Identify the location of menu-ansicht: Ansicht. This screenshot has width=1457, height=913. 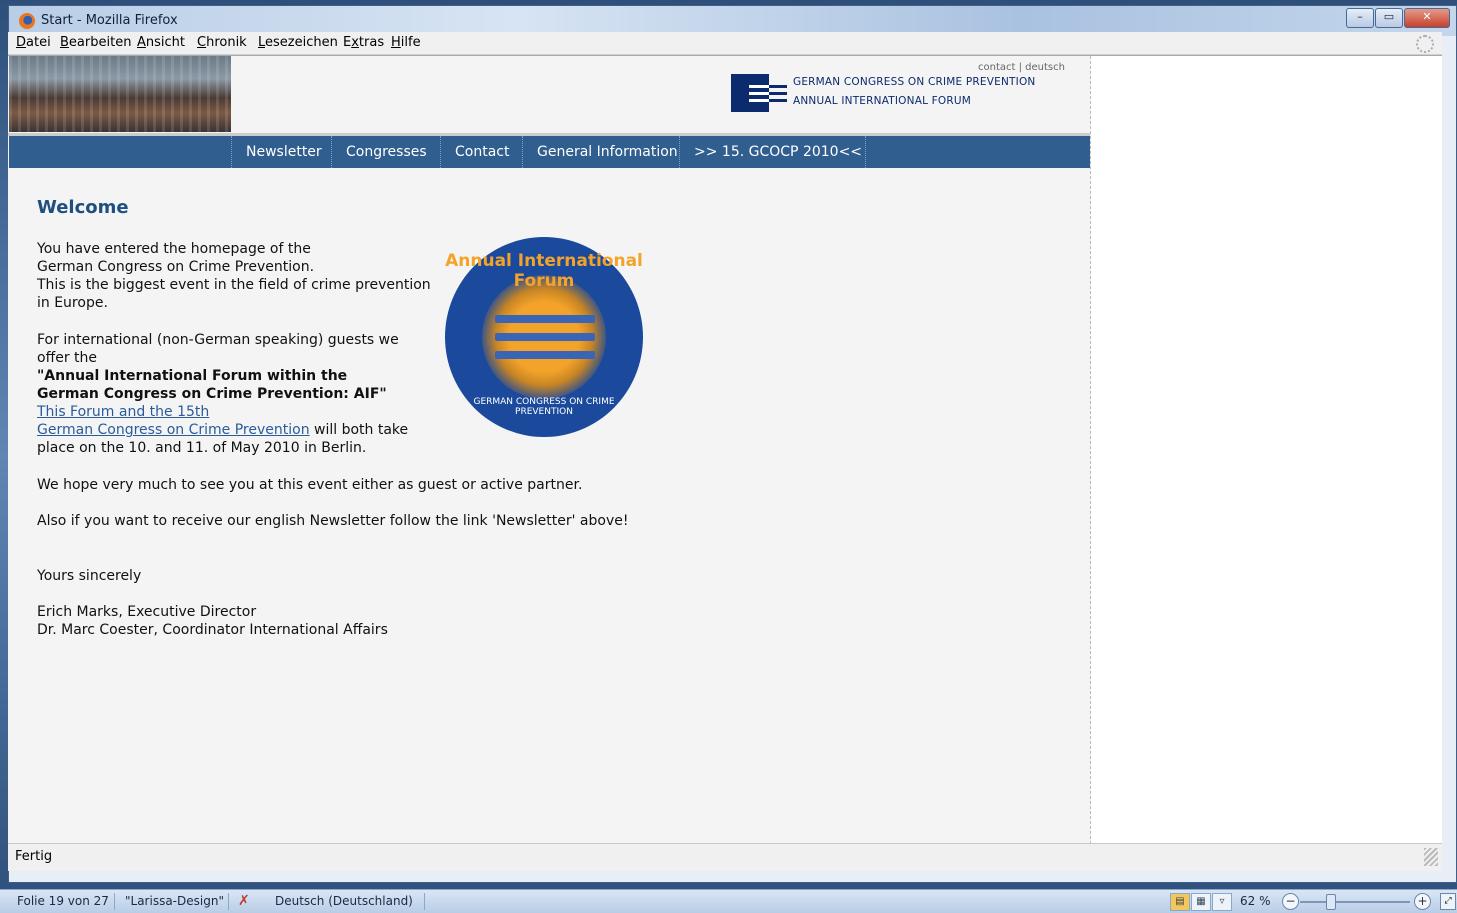
(161, 42).